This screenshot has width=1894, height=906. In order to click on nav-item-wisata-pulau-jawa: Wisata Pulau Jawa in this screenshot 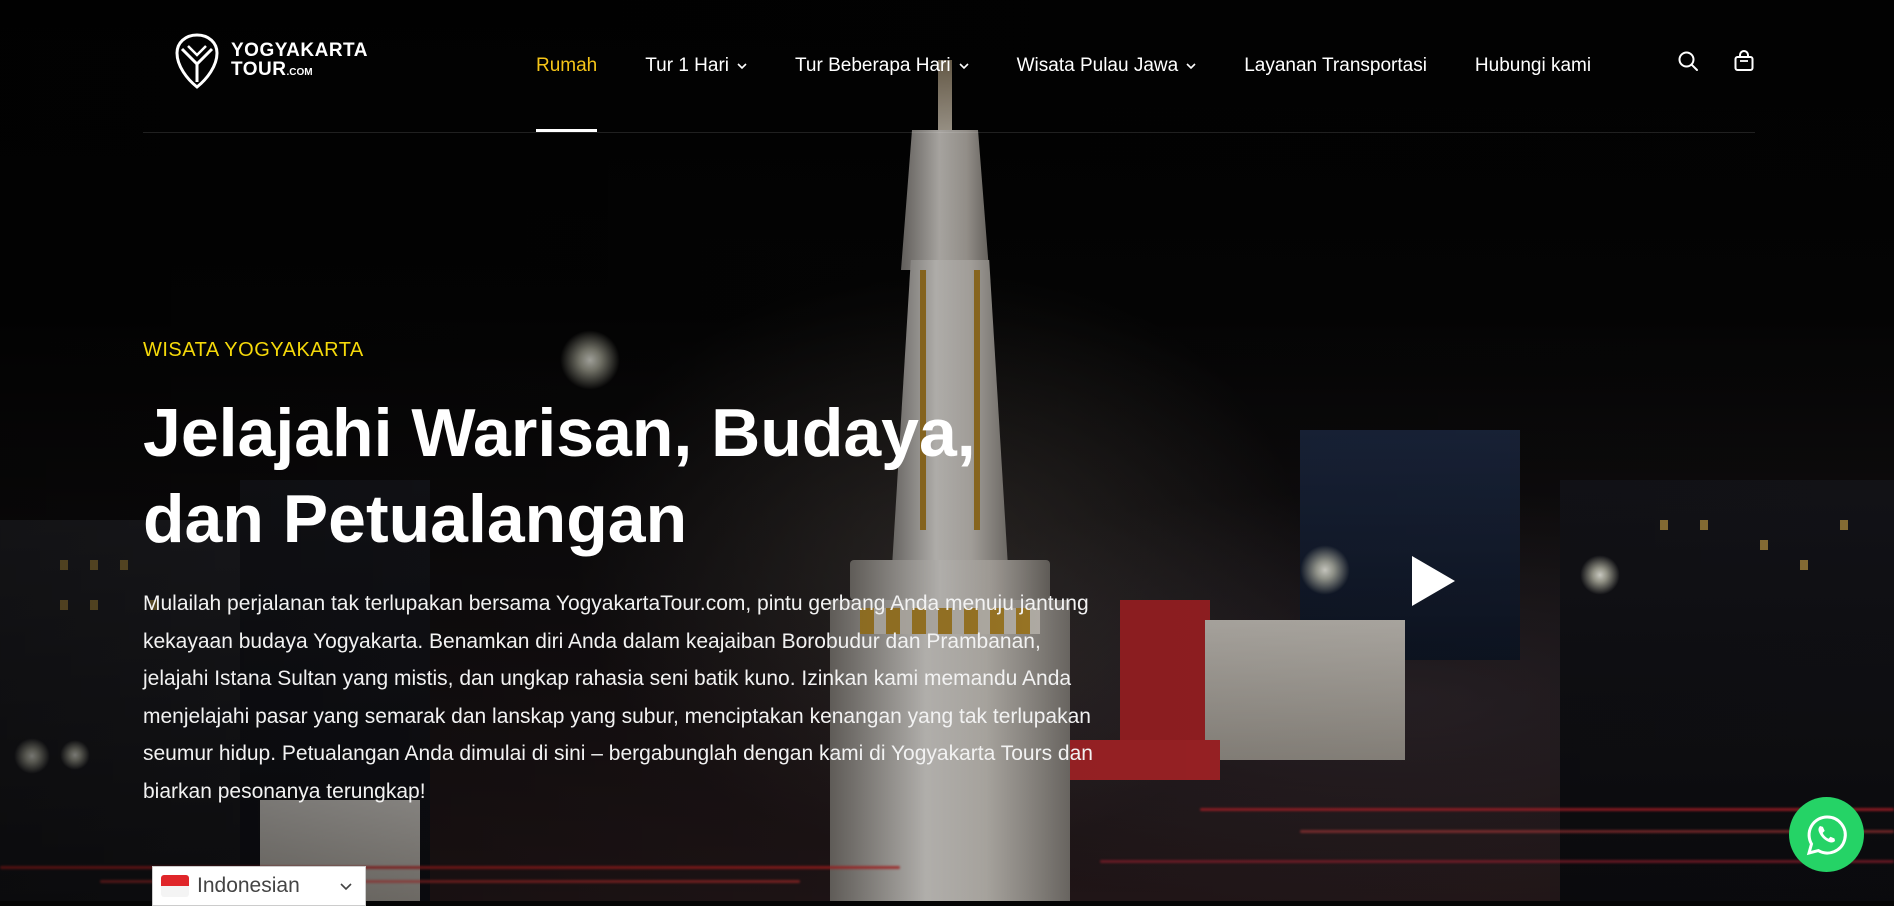, I will do `click(1107, 66)`.